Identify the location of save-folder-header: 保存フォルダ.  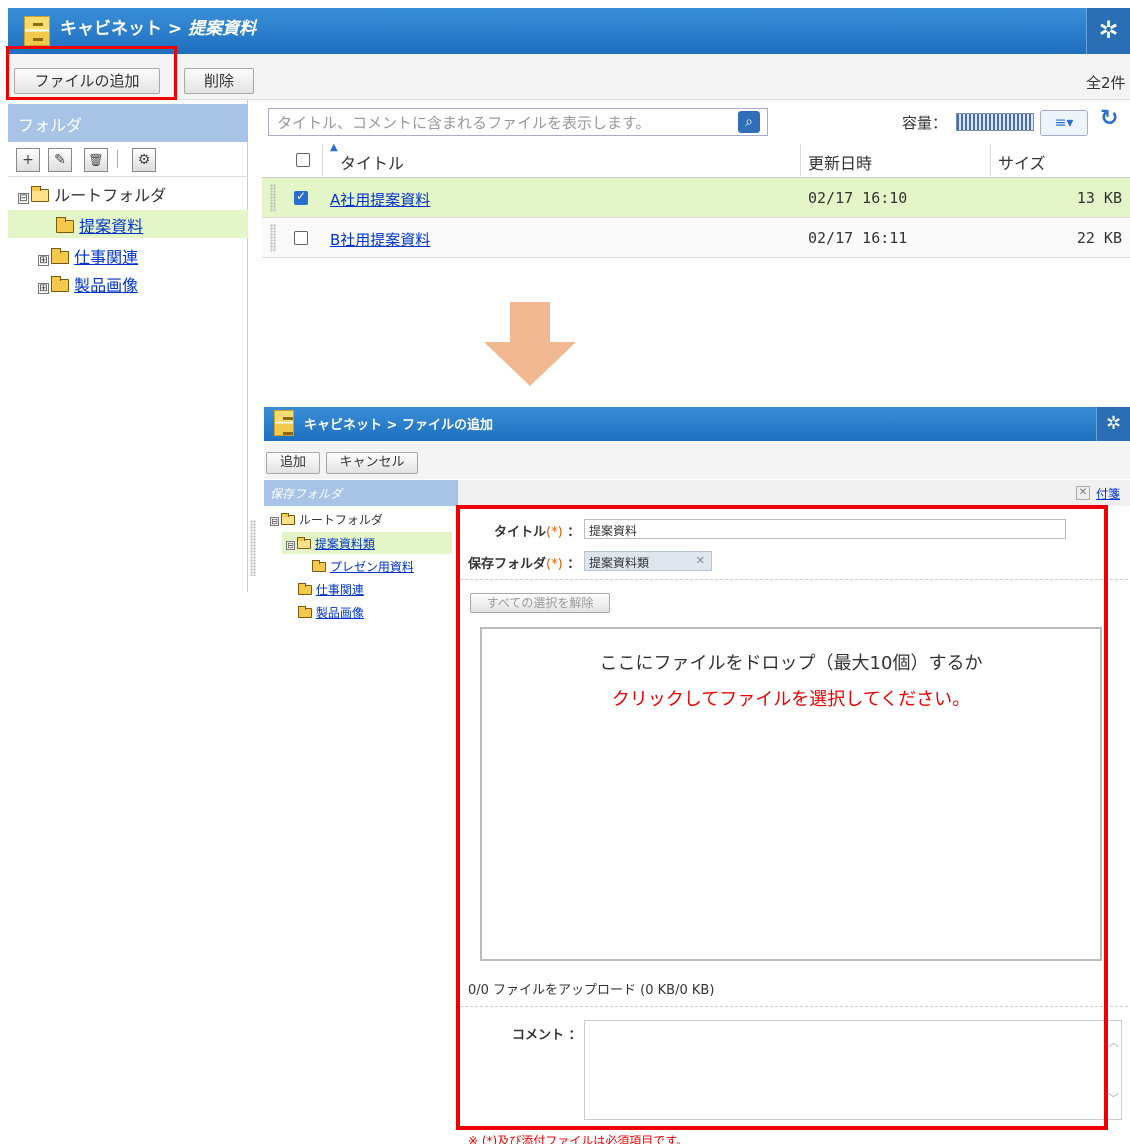
(361, 493).